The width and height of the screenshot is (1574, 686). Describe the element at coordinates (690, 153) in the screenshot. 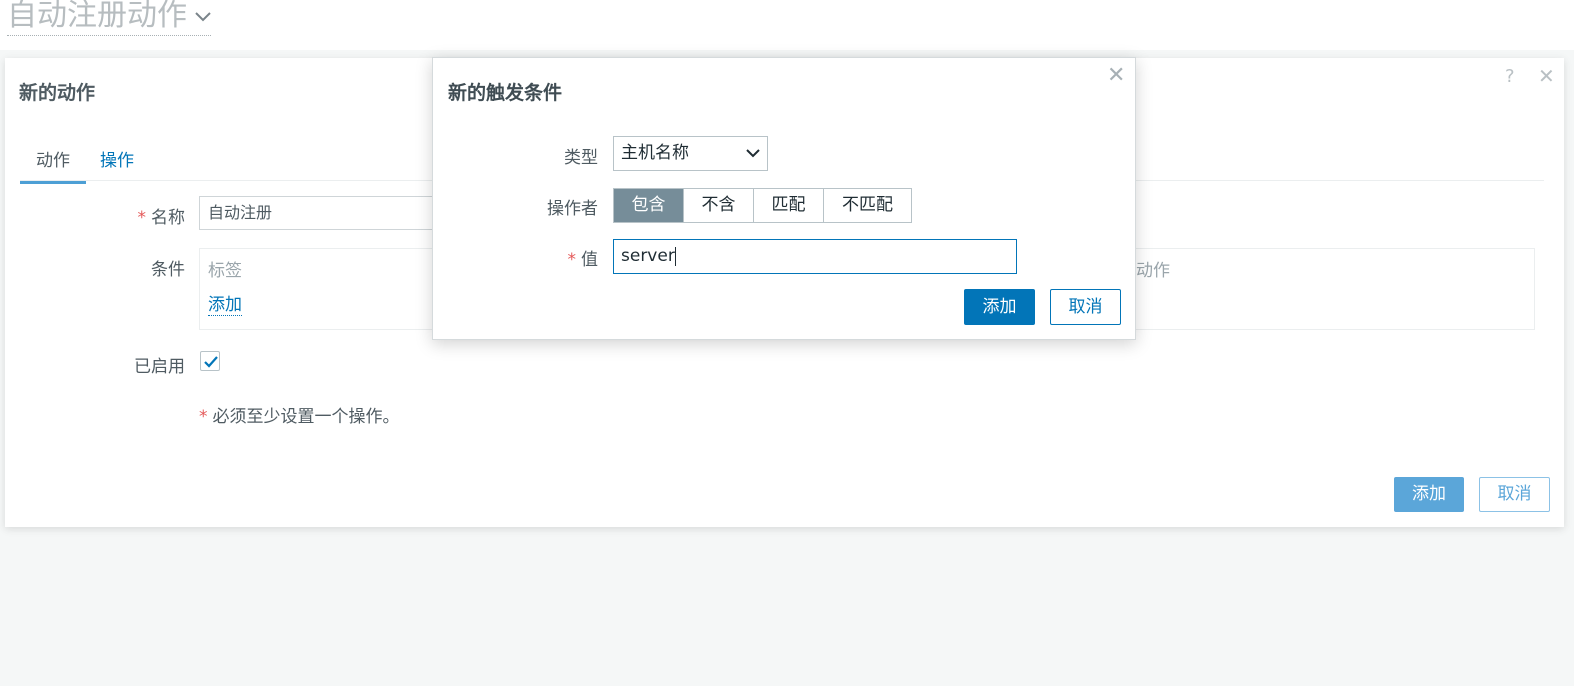

I see `type-select: 主机名称` at that location.